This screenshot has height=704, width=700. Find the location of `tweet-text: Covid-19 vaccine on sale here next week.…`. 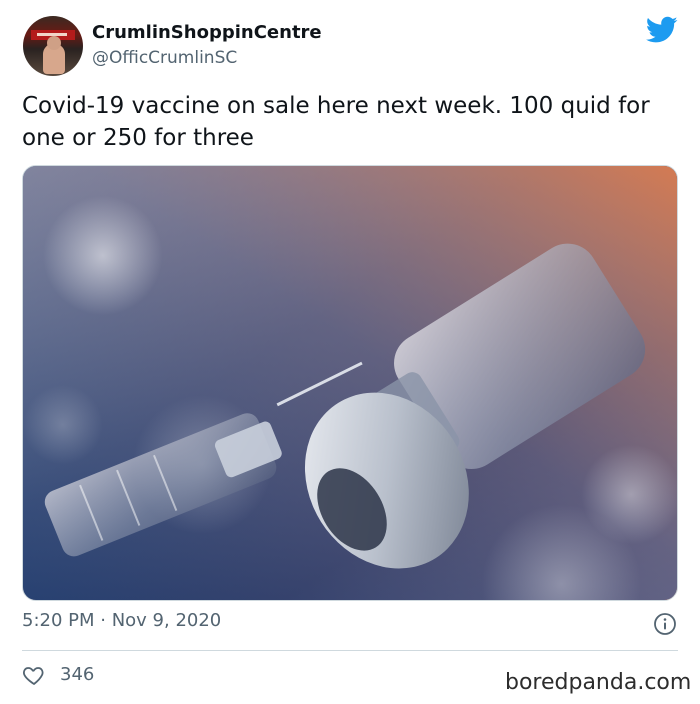

tweet-text: Covid-19 vaccine on sale here next week.… is located at coordinates (336, 122).